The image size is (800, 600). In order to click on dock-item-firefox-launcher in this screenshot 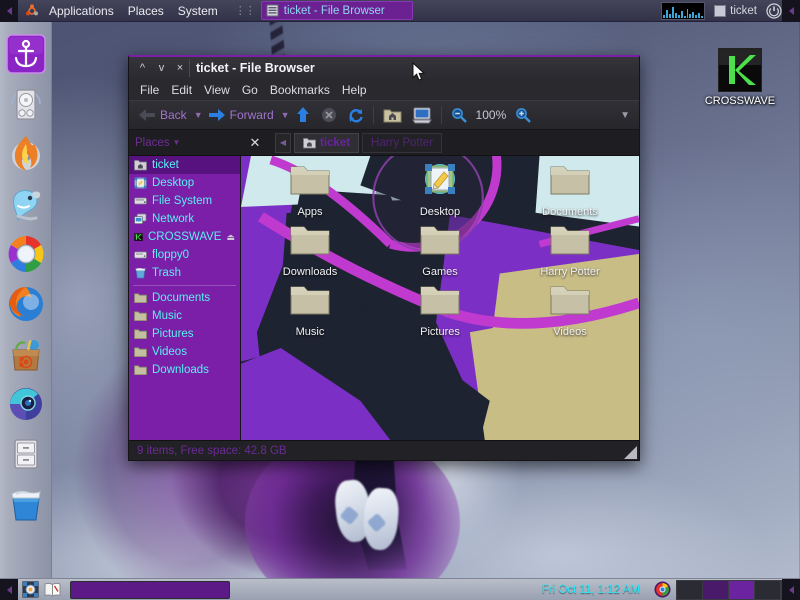, I will do `click(26, 304)`.